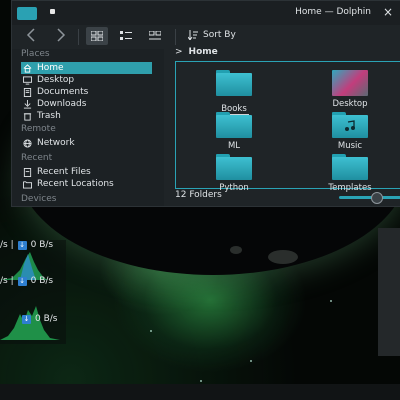 This screenshot has width=400, height=400. What do you see at coordinates (350, 146) in the screenshot?
I see `folder-label: Music` at bounding box center [350, 146].